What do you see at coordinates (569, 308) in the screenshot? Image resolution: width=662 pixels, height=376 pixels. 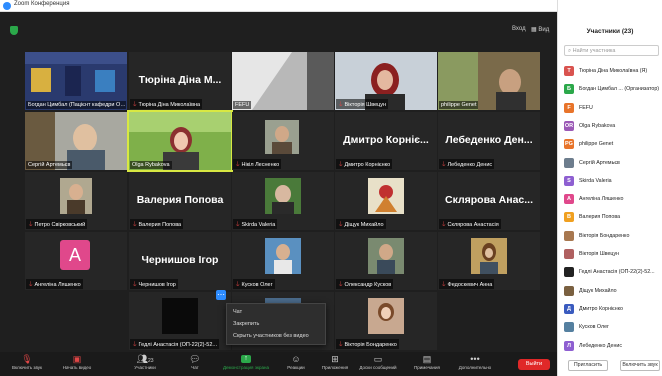 I see `participant-avatar: Д` at bounding box center [569, 308].